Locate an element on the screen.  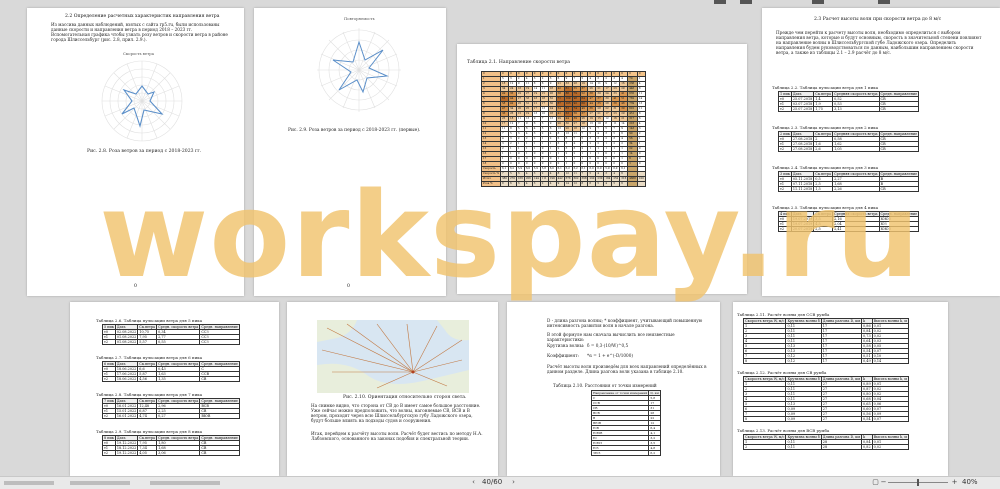
table-cell: 0,68 is located at coordinates (867, 399).